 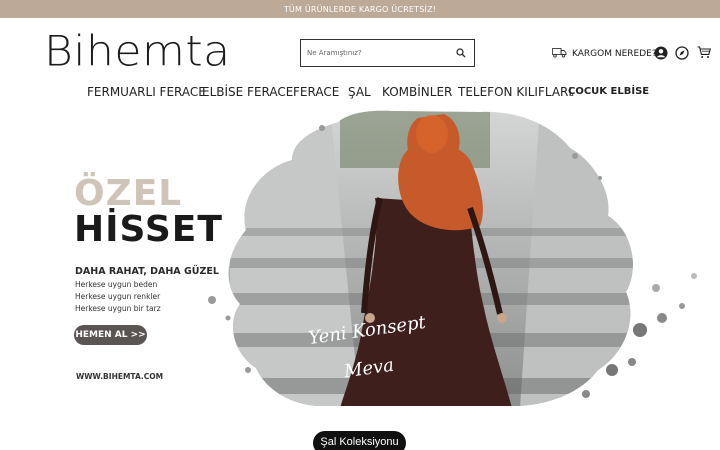 I want to click on hero-title-line2: HİSSET, so click(x=148, y=229).